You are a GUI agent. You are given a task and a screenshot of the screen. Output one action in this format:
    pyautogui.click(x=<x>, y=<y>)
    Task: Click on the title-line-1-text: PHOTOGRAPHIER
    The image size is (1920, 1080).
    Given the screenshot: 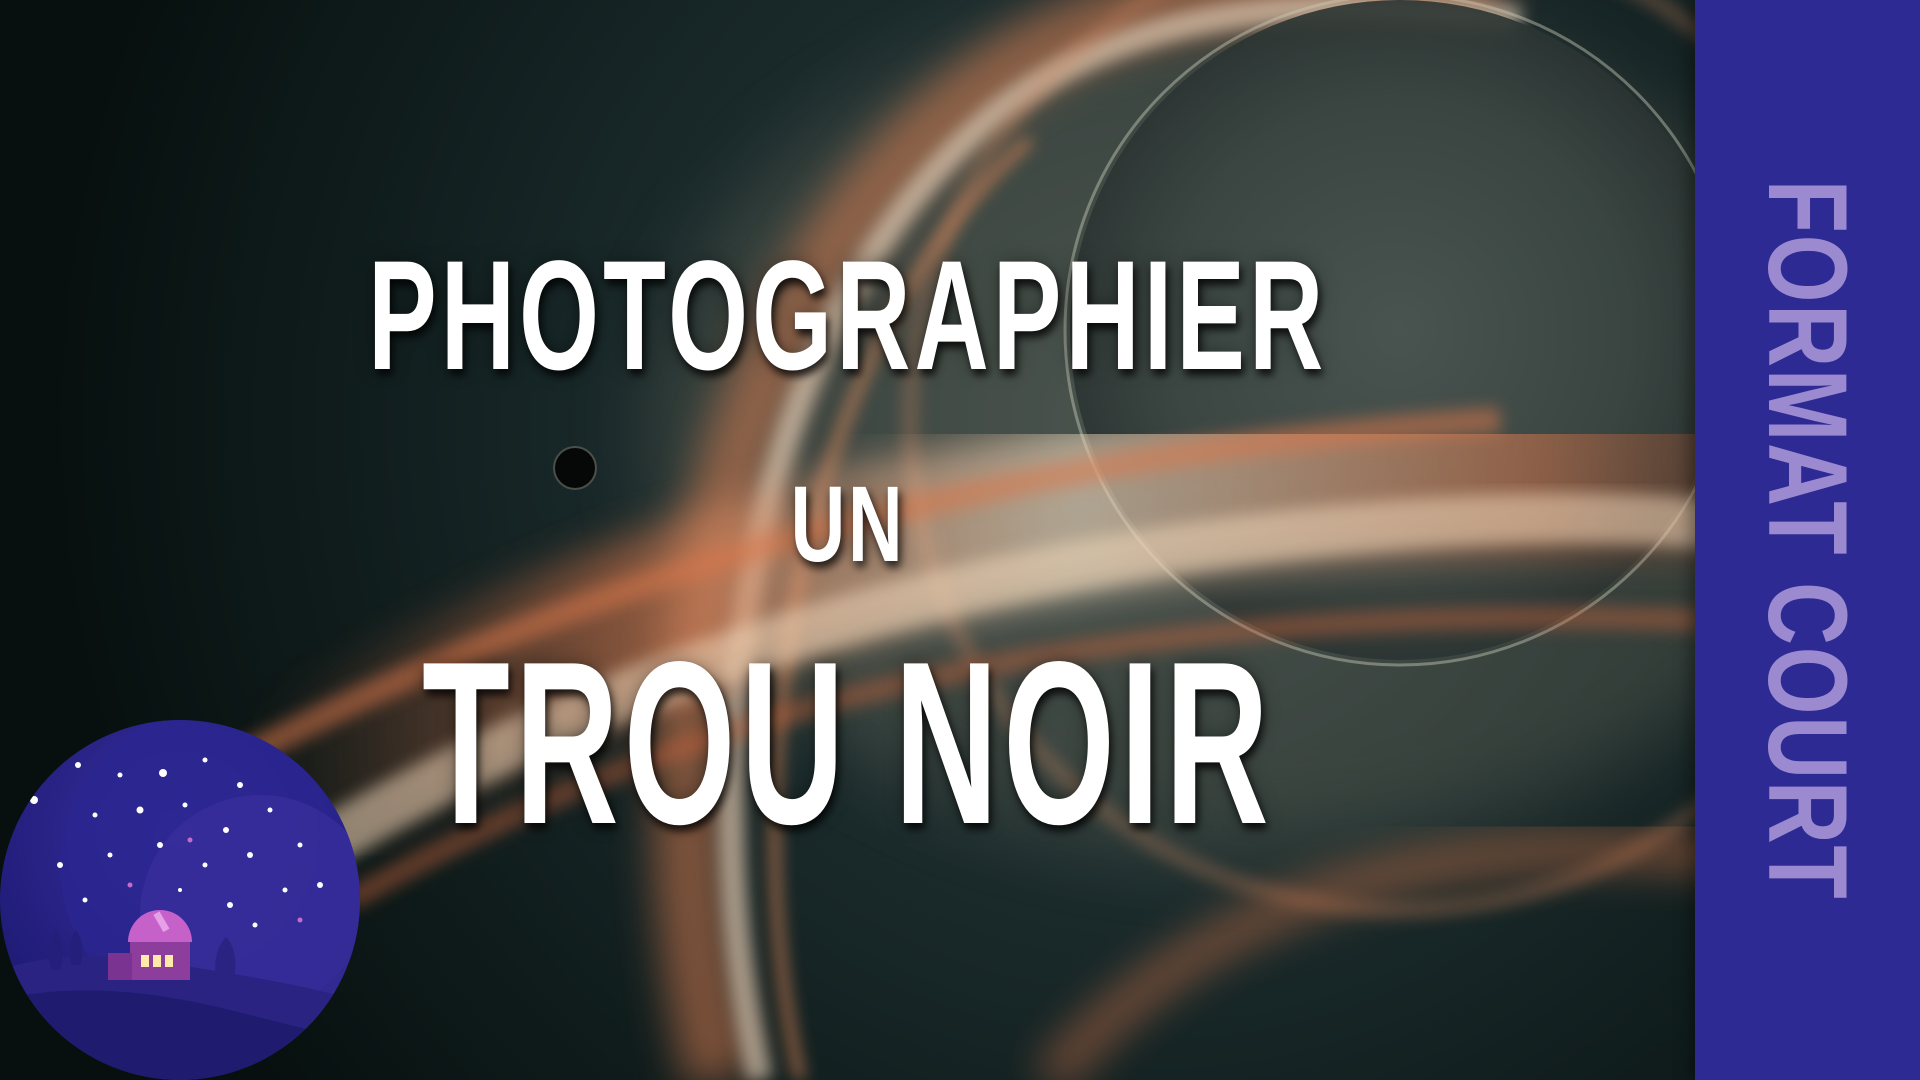 What is the action you would take?
    pyautogui.click(x=847, y=316)
    